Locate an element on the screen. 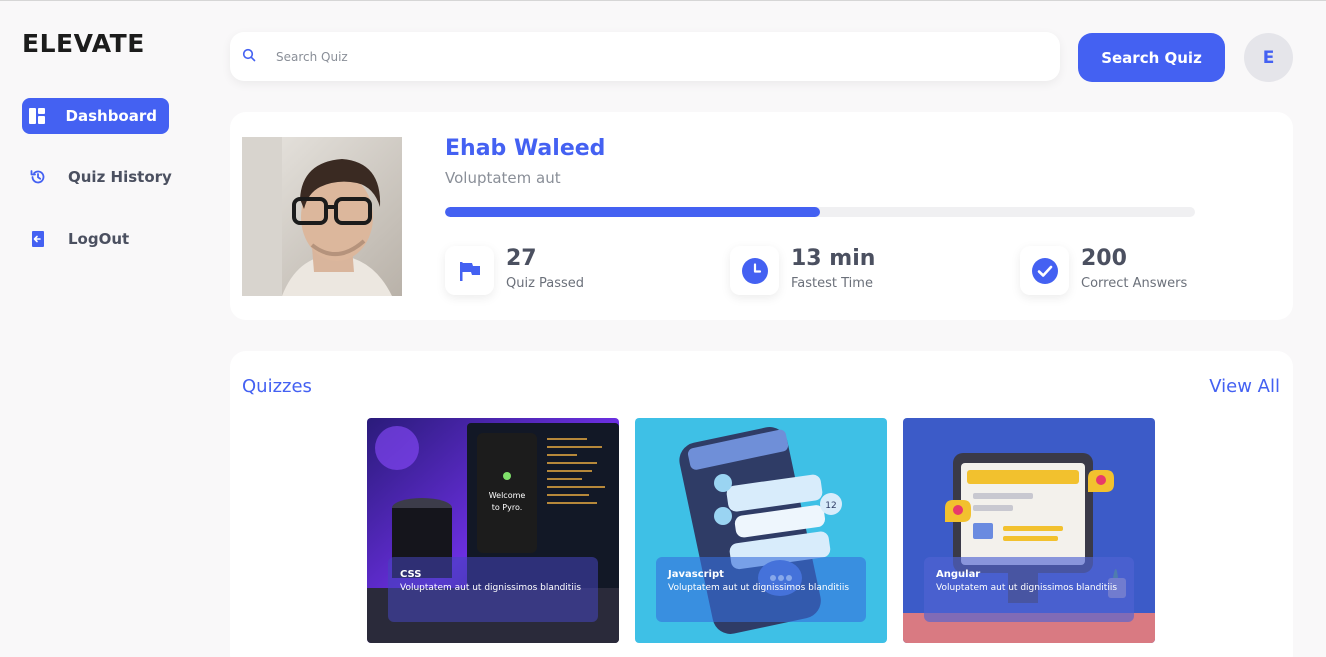 The width and height of the screenshot is (1326, 657). sidebar-item-label: LogOut is located at coordinates (99, 239).